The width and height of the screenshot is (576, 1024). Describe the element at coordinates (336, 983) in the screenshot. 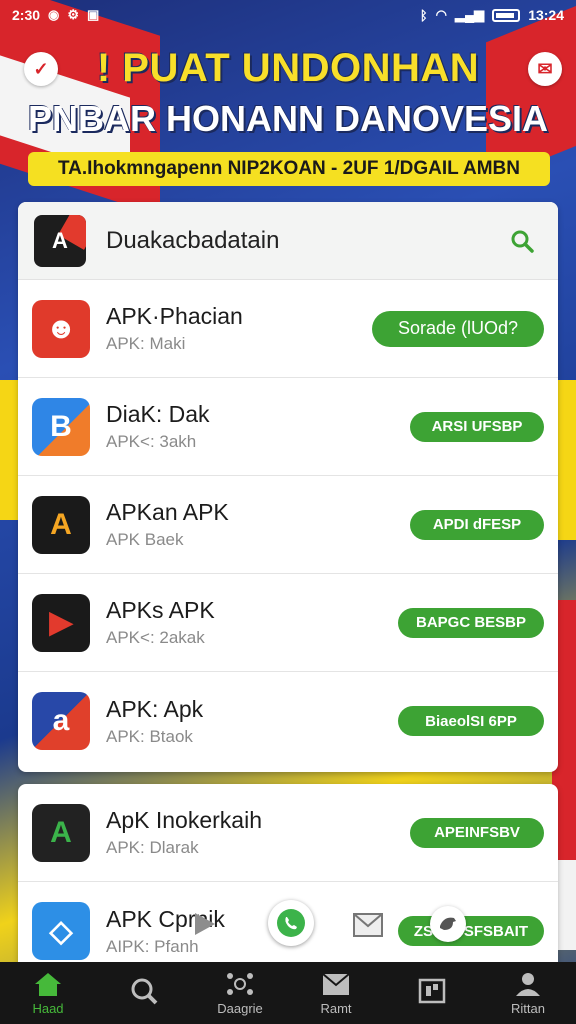

I see `inbox-icon` at that location.